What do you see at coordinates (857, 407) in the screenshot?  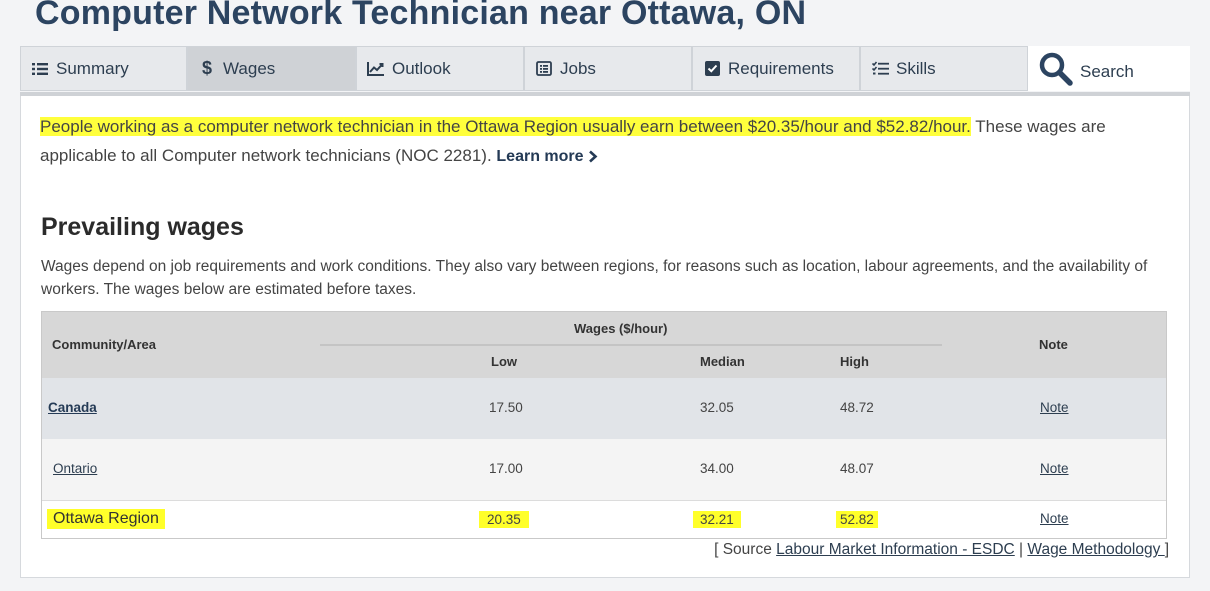 I see `high-value: 48.72` at bounding box center [857, 407].